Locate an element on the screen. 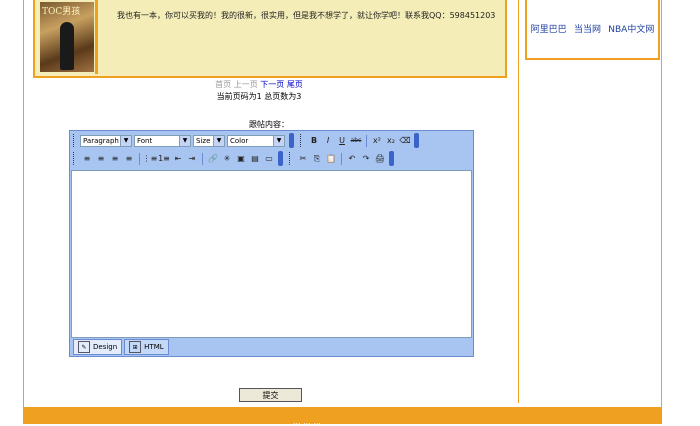 The height and width of the screenshot is (426, 700). html-source-icon: ⊞ is located at coordinates (135, 347).